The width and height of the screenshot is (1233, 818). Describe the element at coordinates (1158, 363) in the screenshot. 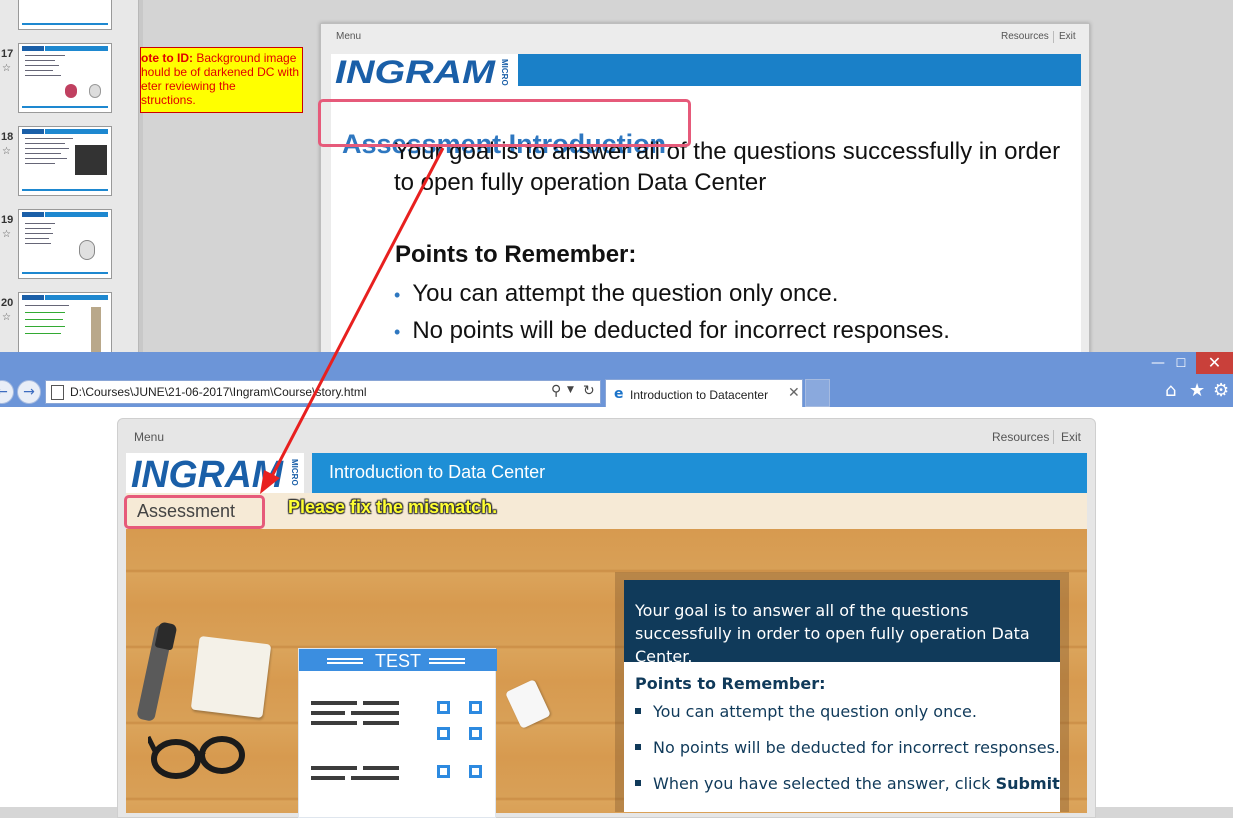

I see `minimize-button: —` at that location.